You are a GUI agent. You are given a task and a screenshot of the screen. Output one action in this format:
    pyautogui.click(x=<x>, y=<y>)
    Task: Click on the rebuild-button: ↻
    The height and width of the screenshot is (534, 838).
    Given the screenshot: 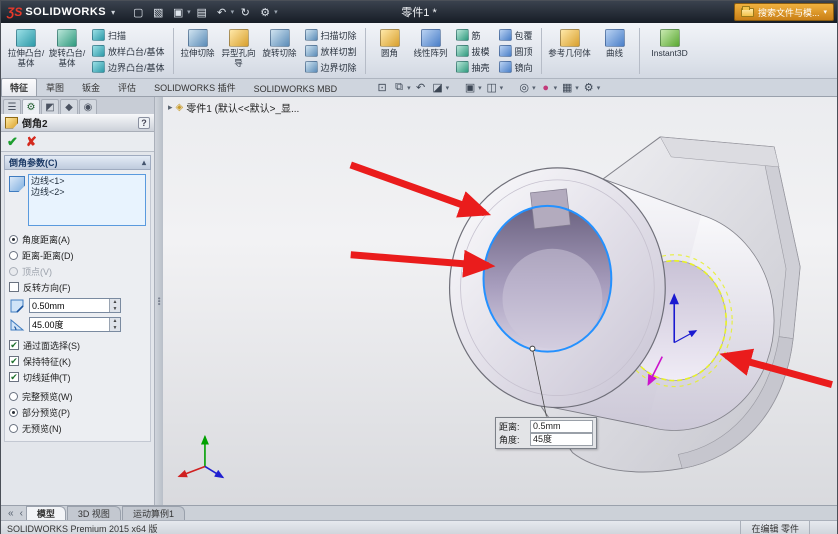 What is the action you would take?
    pyautogui.click(x=245, y=12)
    